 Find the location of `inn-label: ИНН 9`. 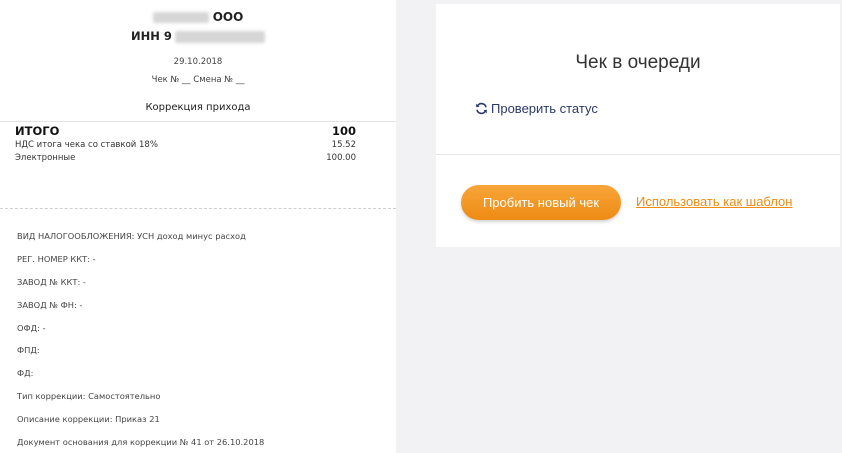

inn-label: ИНН 9 is located at coordinates (151, 36).